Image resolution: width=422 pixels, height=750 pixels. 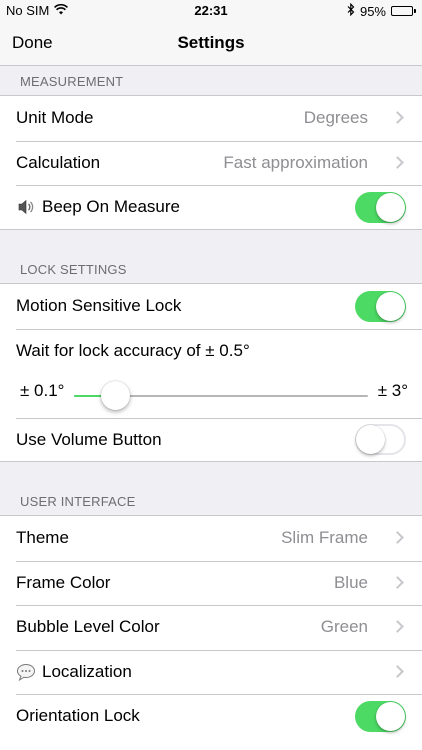 I want to click on lock-accuracy-label: Wait for lock accuracy of ± 0.5°, so click(x=133, y=350).